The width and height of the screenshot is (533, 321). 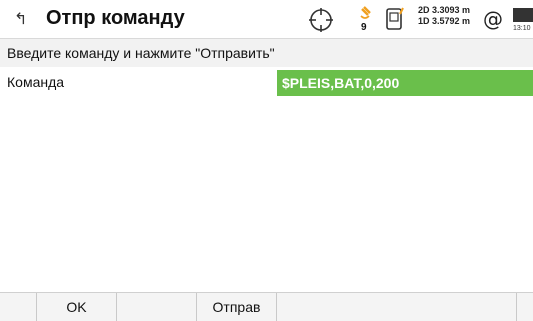 I want to click on instruction-text: Введите команду и нажмите "Отправить", so click(x=266, y=53).